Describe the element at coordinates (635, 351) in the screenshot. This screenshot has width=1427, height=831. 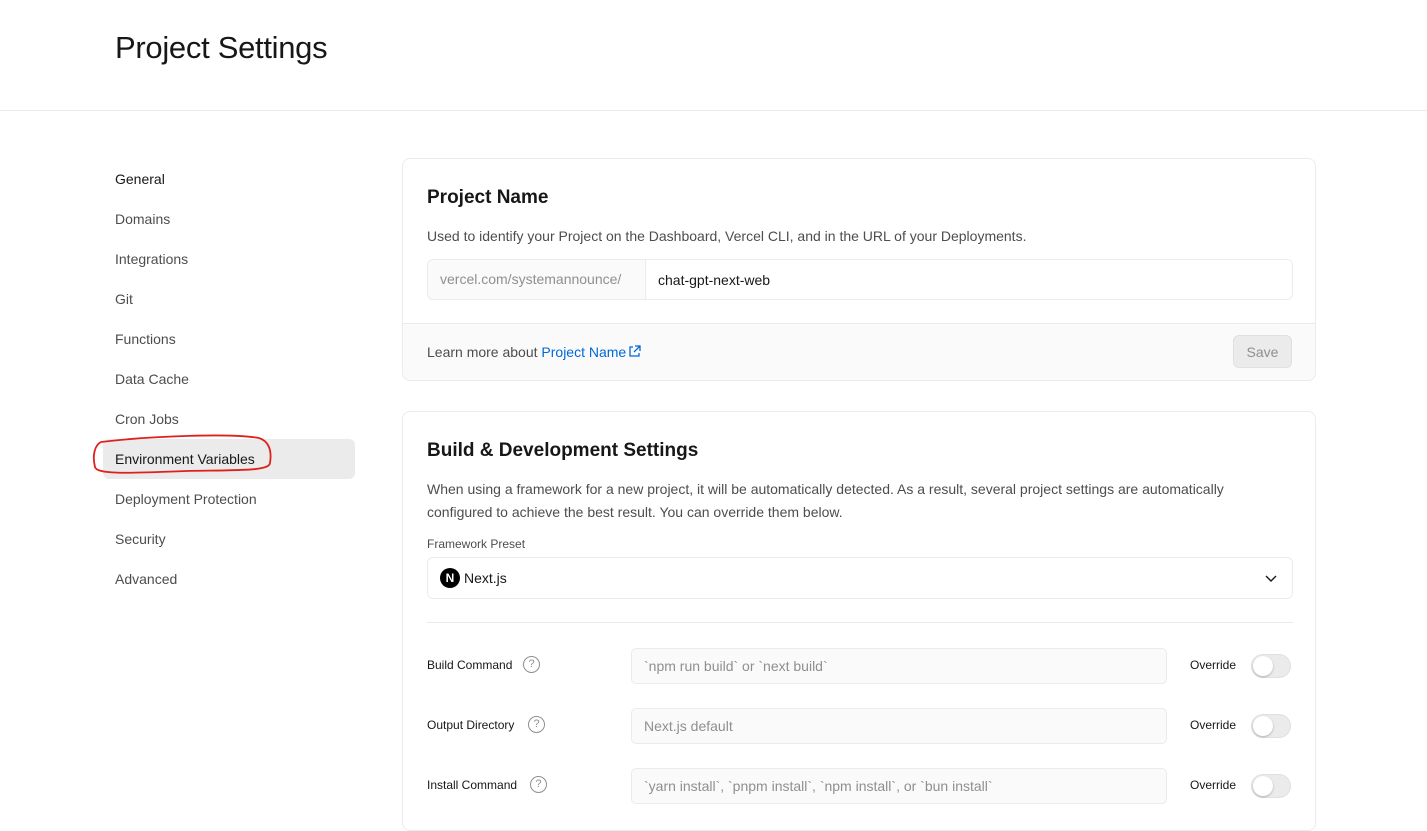
I see `external-link-icon` at that location.